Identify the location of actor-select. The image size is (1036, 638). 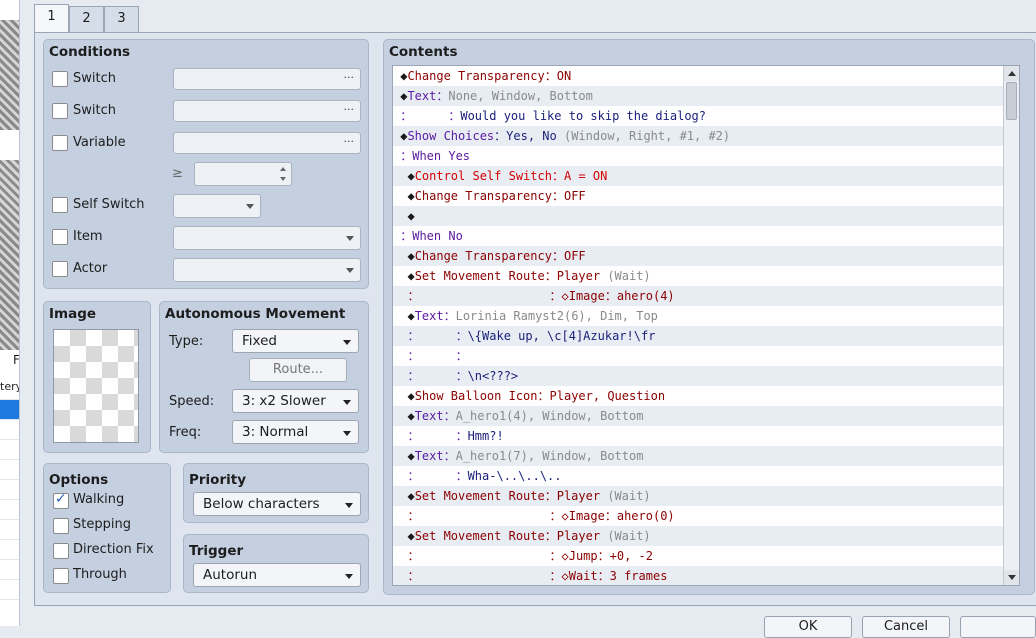
(267, 270).